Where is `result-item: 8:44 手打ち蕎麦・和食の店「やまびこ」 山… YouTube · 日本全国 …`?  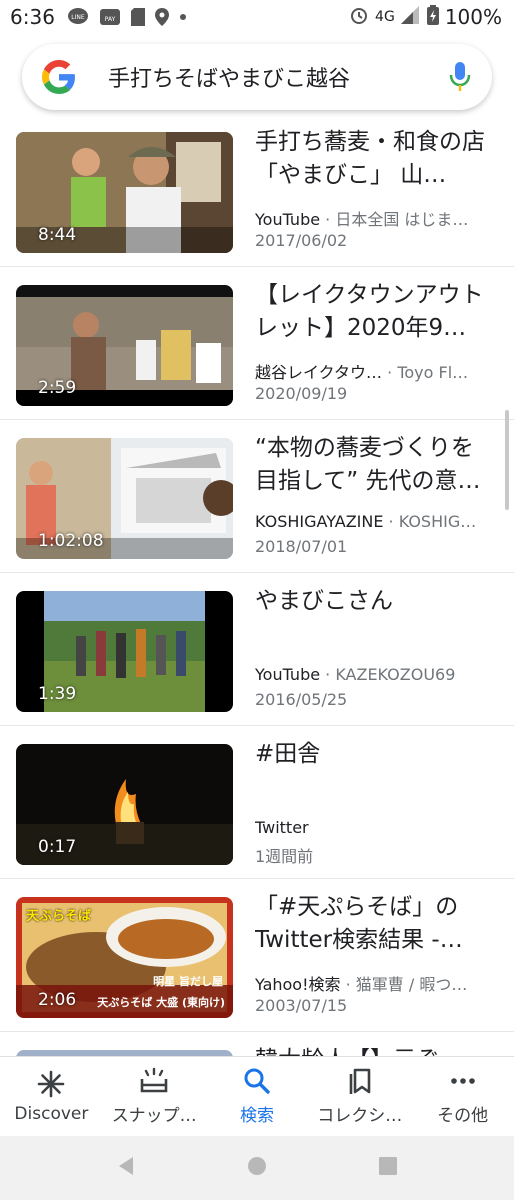
result-item: 8:44 手打ち蕎麦・和食の店「やまびこ」 山… YouTube · 日本全国 … is located at coordinates (257, 190).